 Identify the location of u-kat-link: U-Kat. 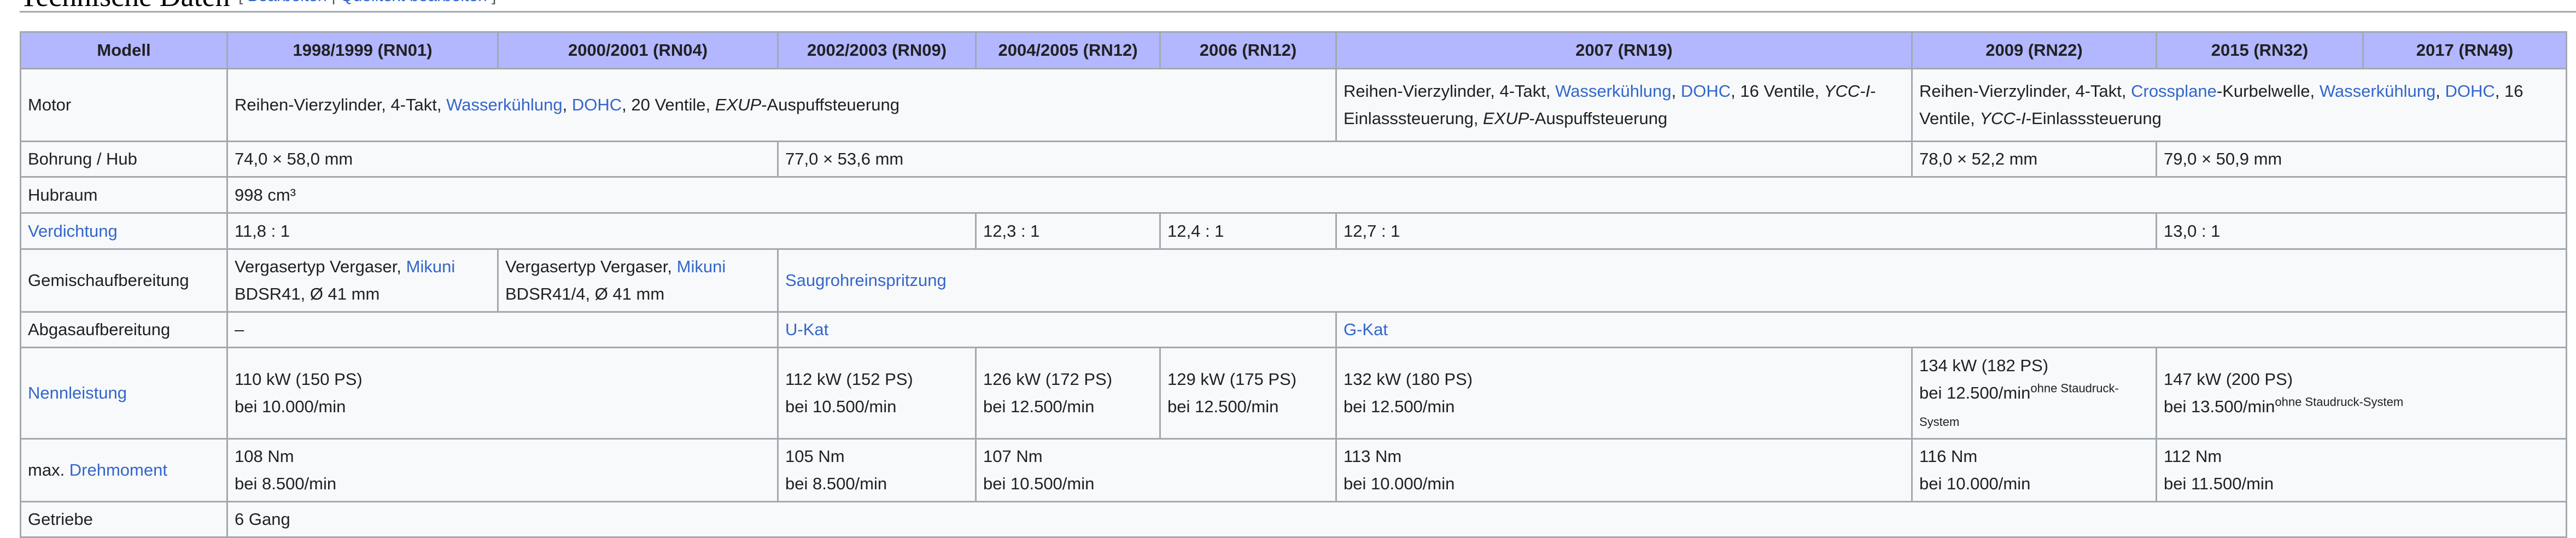
(806, 329).